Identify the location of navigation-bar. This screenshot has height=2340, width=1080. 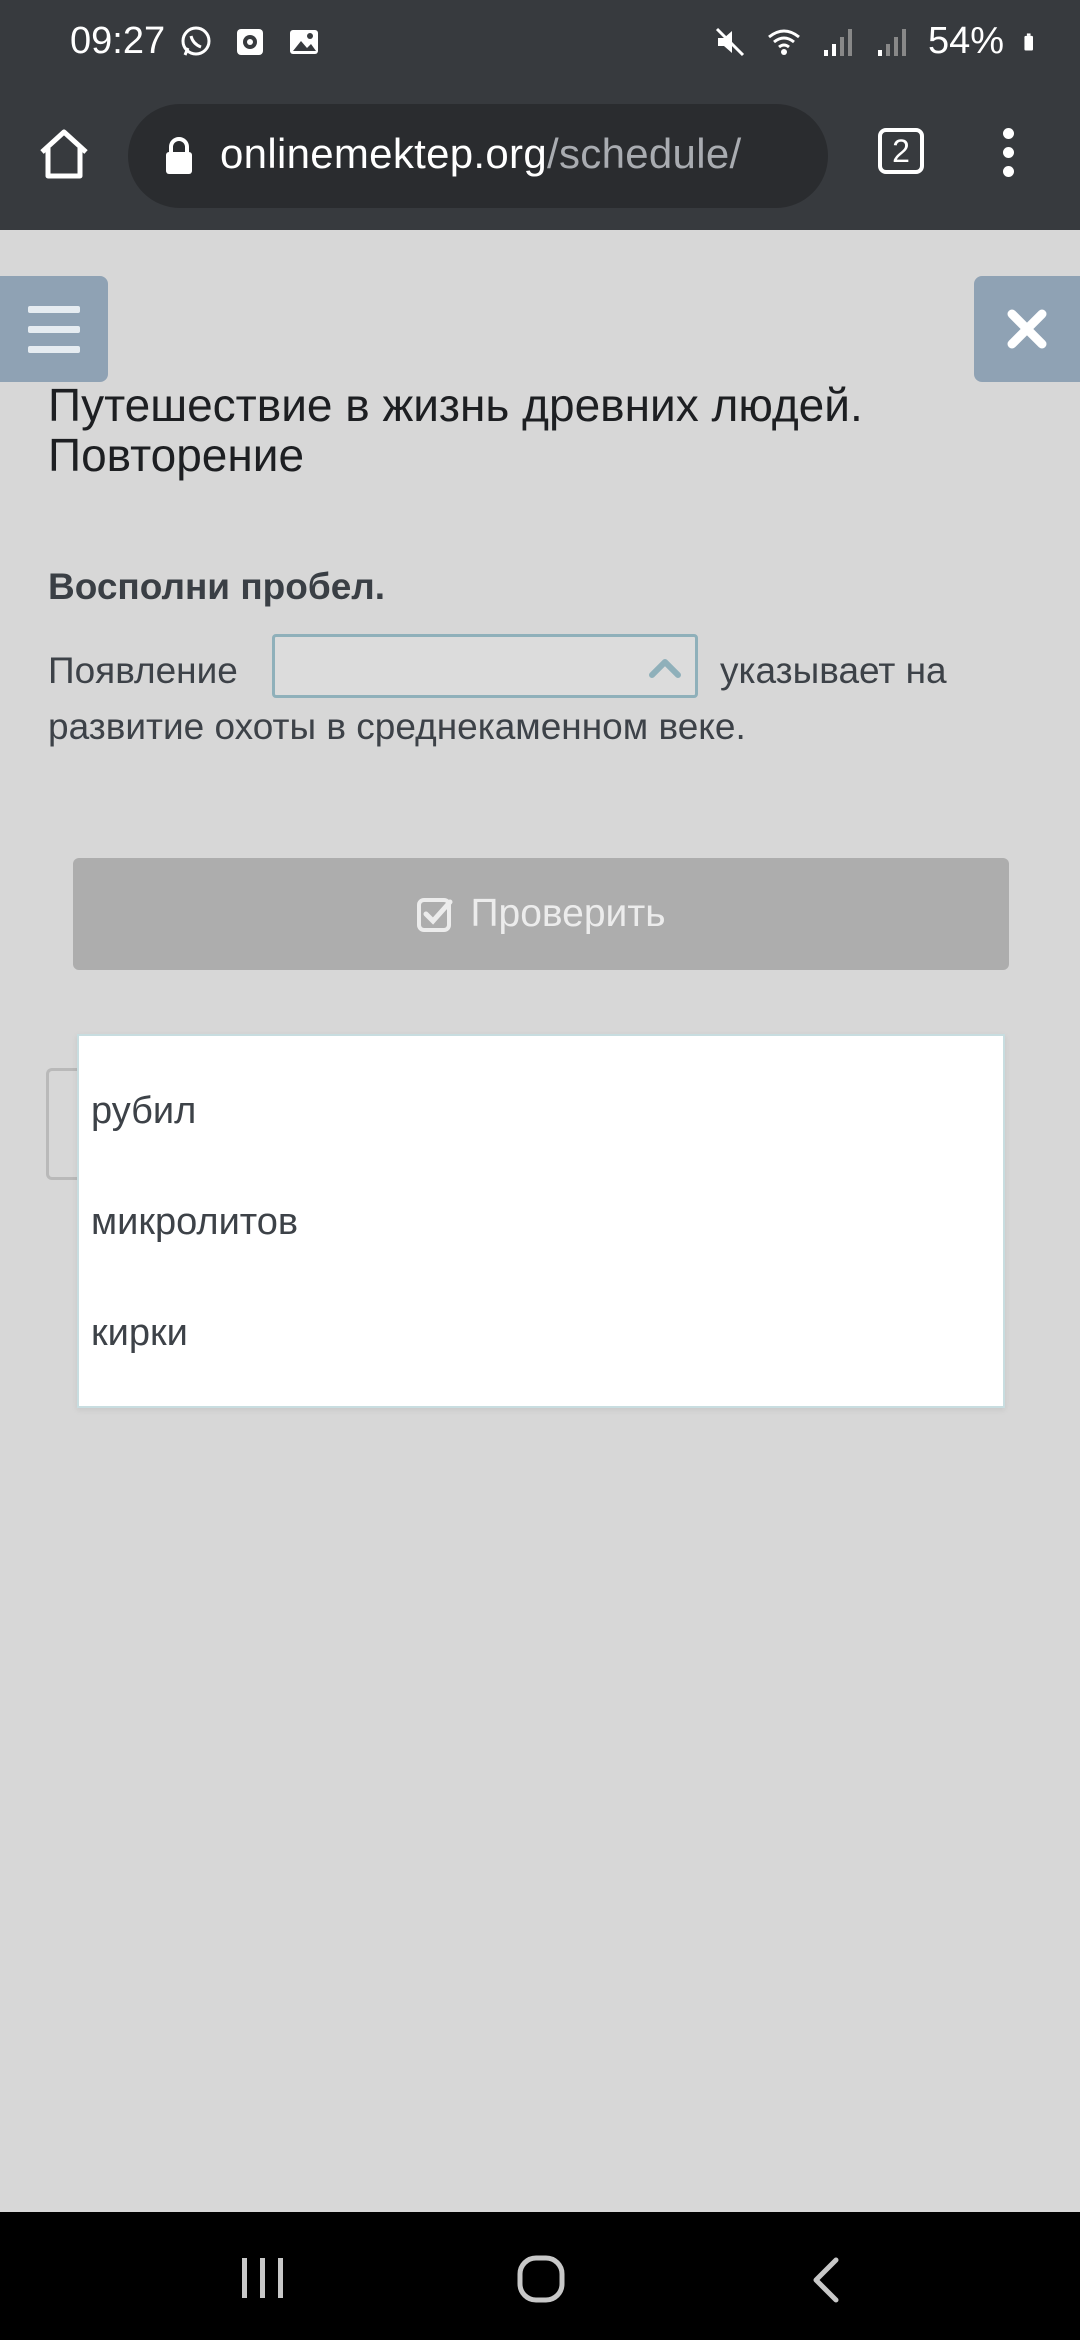
(540, 2276).